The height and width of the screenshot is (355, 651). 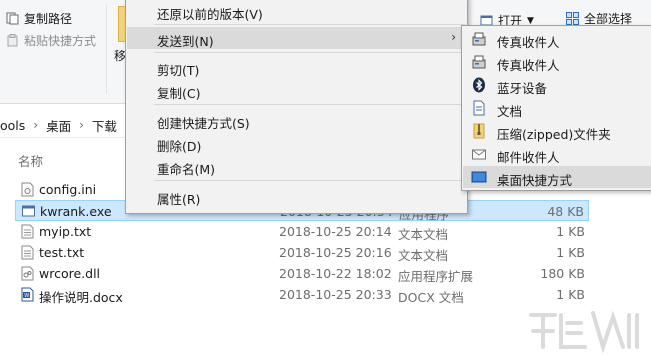 What do you see at coordinates (510, 111) in the screenshot?
I see `submenu-item-label: 文档` at bounding box center [510, 111].